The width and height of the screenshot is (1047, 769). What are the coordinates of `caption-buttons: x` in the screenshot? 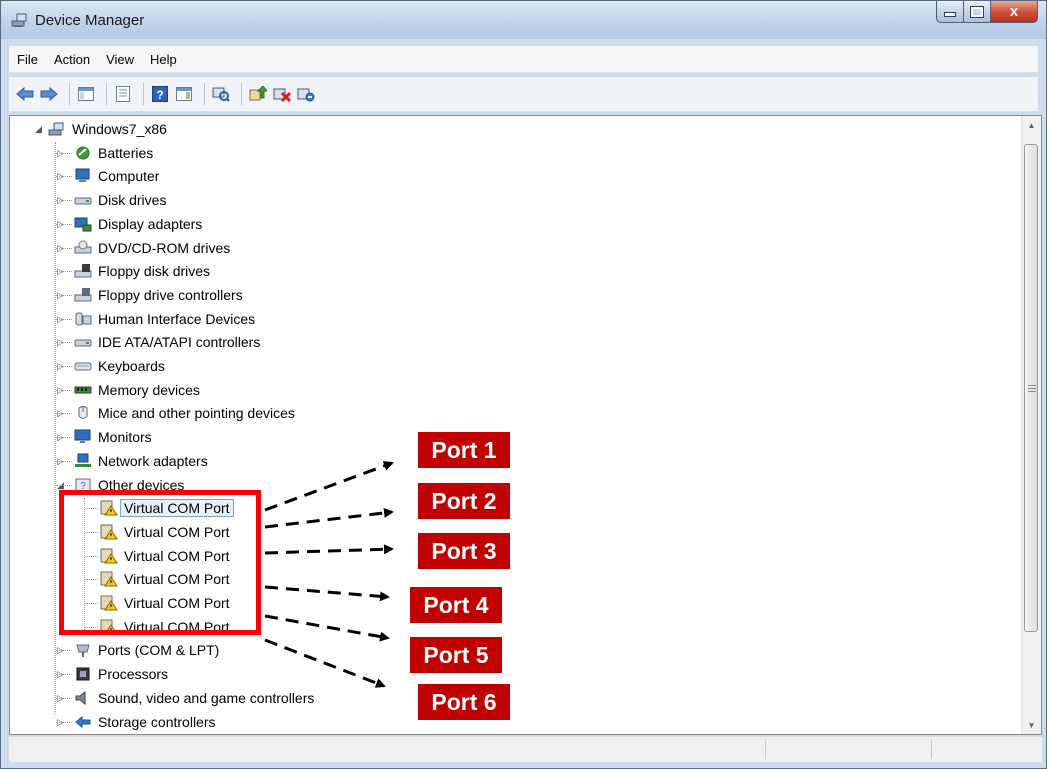 It's located at (987, 12).